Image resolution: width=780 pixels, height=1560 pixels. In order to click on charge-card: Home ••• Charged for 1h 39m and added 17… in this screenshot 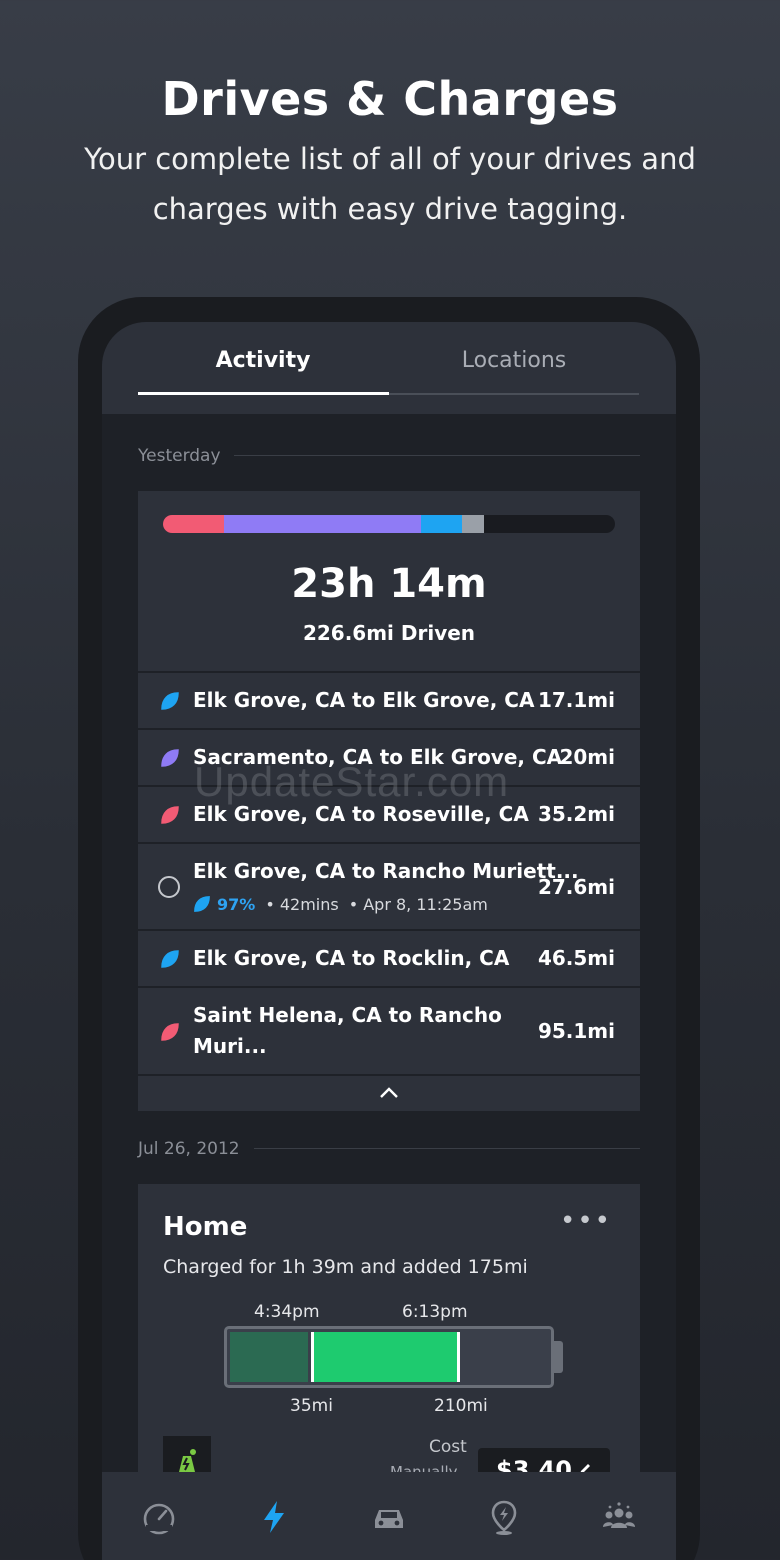, I will do `click(389, 1338)`.